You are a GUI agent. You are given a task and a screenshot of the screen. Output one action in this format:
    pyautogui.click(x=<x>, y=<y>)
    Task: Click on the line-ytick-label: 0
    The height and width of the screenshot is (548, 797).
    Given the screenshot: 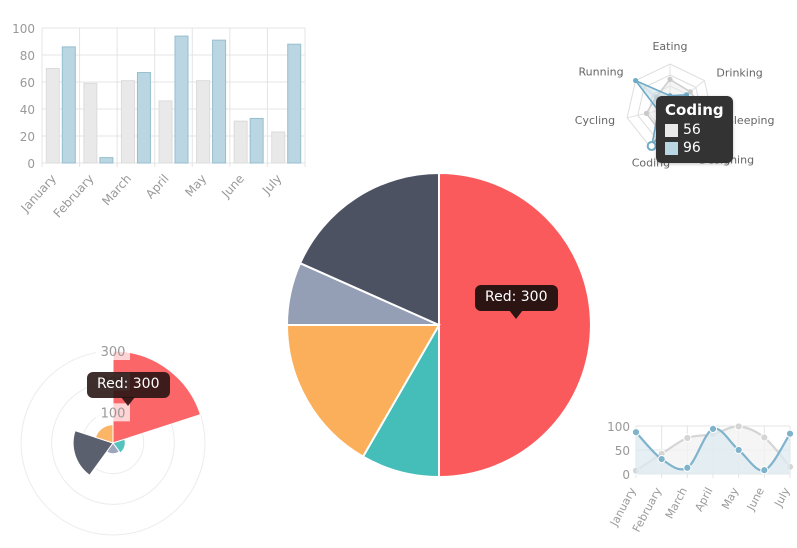 What is the action you would take?
    pyautogui.click(x=626, y=475)
    